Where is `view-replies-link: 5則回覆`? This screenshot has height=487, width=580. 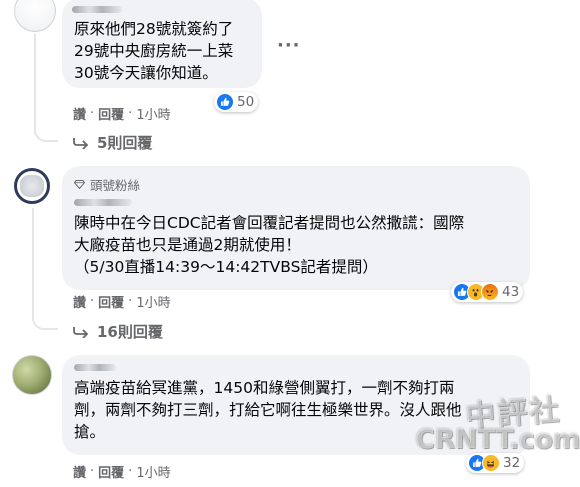 view-replies-link: 5則回覆 is located at coordinates (112, 142).